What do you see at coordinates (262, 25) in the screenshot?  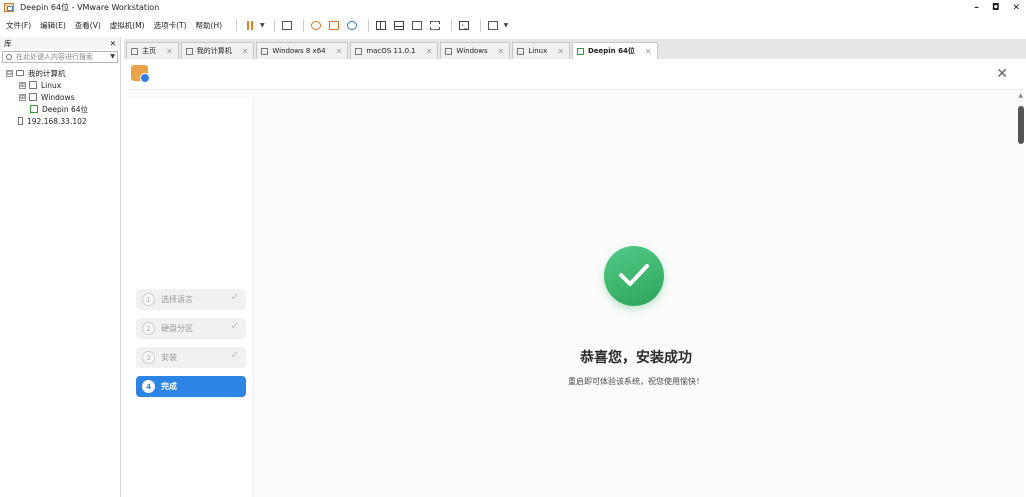 I see `pause-dropdown-arrow: ▼` at bounding box center [262, 25].